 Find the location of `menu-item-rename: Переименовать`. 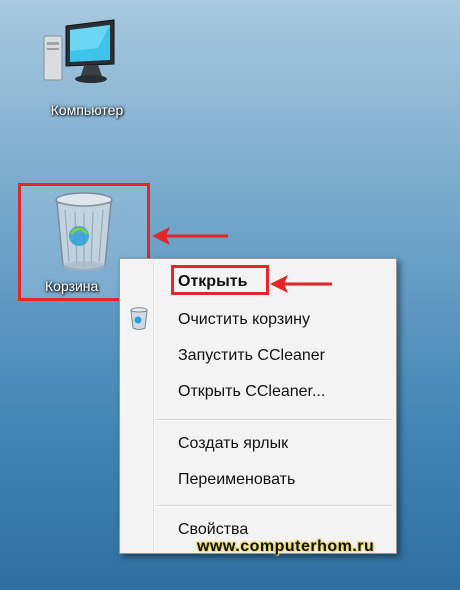

menu-item-rename: Переименовать is located at coordinates (258, 480).